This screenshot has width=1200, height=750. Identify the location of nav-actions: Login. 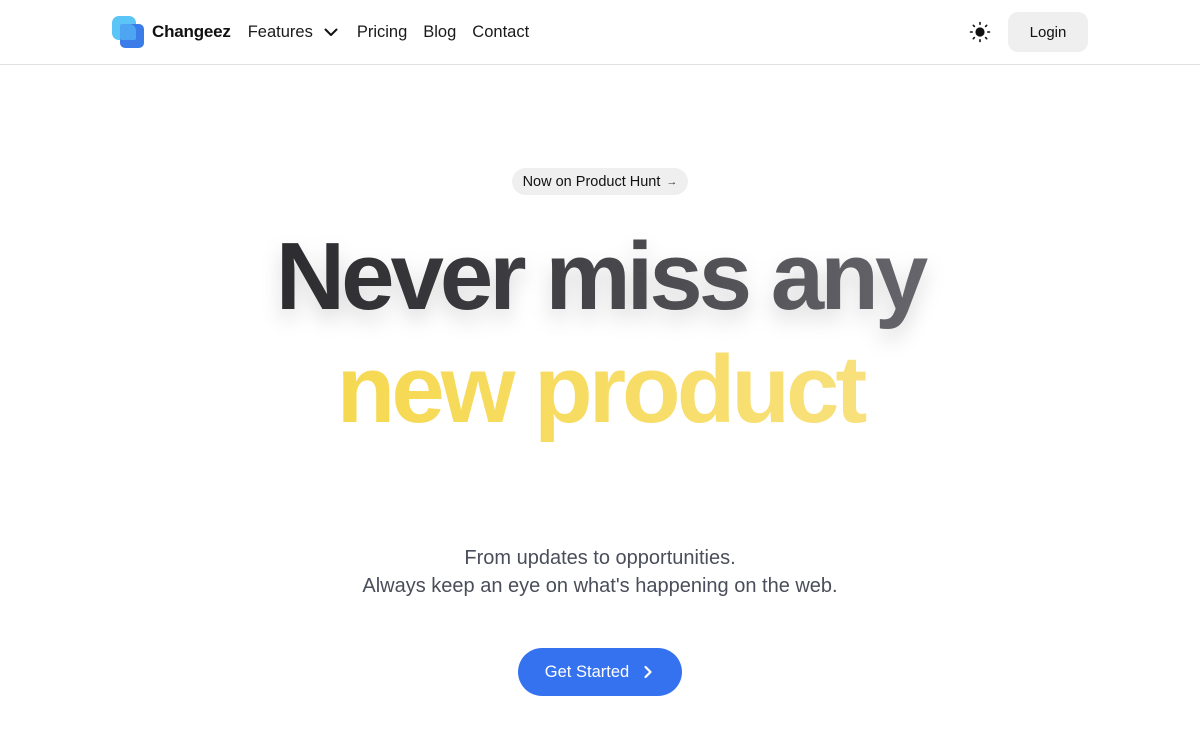
(1028, 32).